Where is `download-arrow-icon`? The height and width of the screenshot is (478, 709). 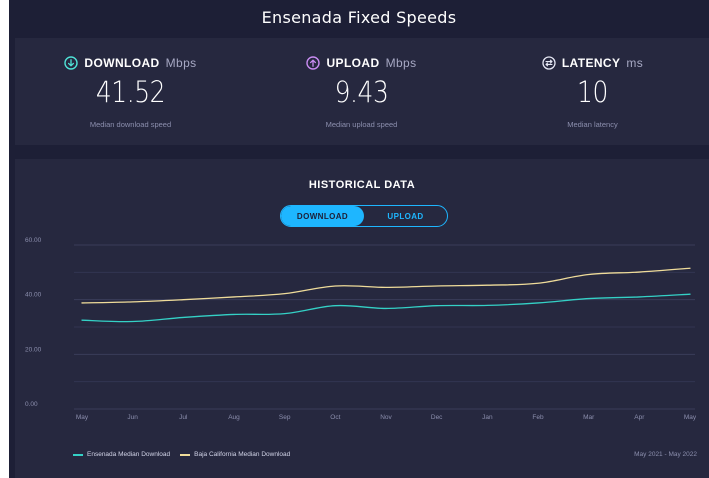 download-arrow-icon is located at coordinates (71, 63).